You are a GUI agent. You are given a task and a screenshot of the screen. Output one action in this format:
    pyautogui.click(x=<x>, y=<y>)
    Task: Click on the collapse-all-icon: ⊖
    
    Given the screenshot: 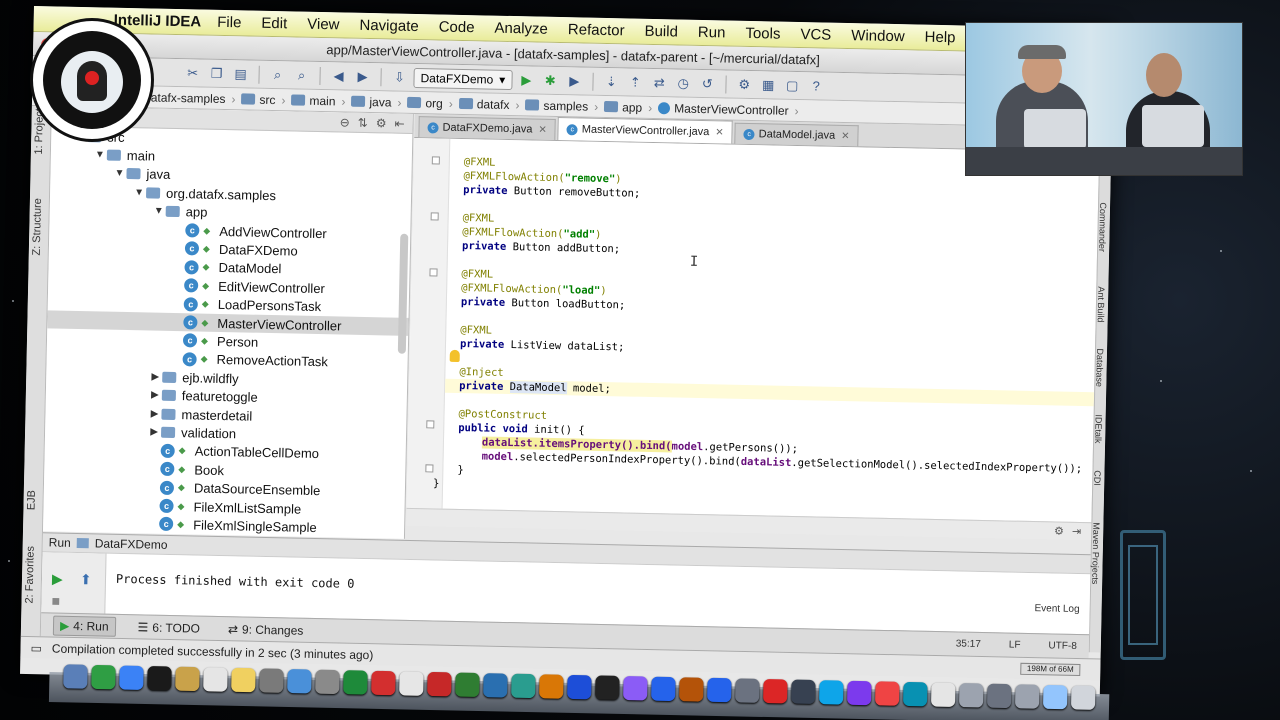 What is the action you would take?
    pyautogui.click(x=345, y=122)
    